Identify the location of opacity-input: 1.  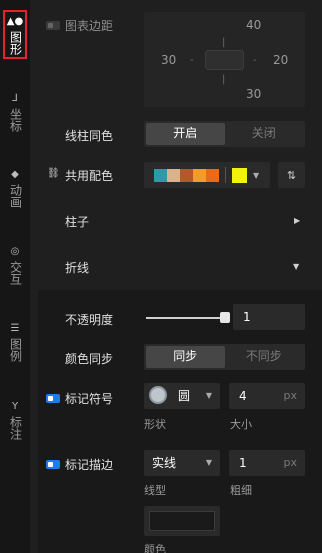
(269, 317).